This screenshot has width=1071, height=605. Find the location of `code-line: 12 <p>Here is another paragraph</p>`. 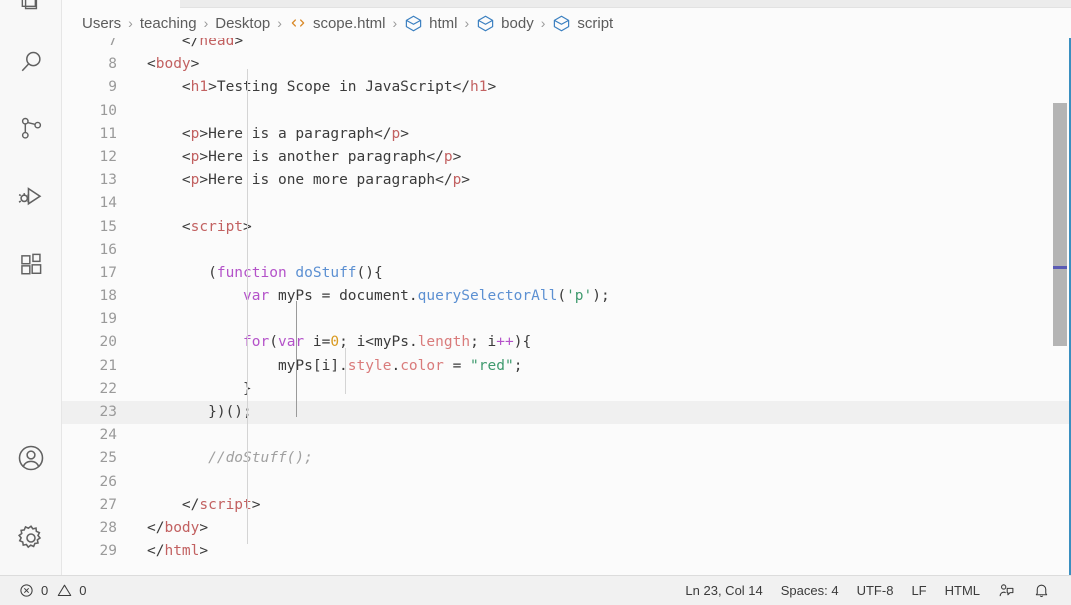

code-line: 12 <p>Here is another paragraph</p> is located at coordinates (565, 157).